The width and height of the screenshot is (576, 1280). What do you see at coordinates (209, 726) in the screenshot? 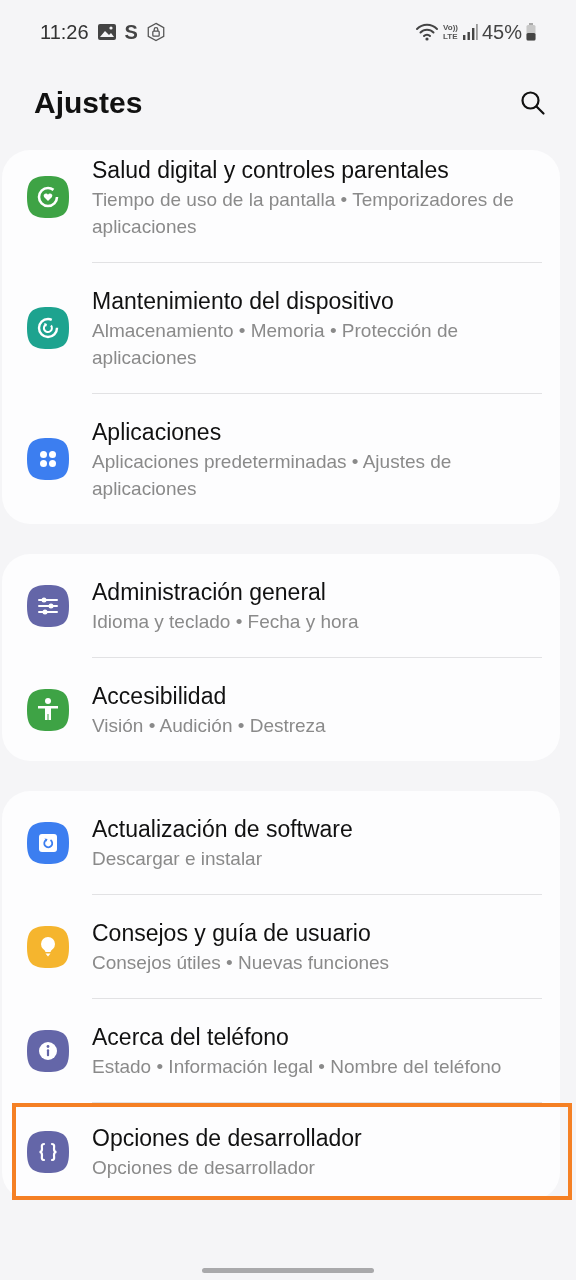
I see `item-subtitle: Visión • Audición • Destreza` at bounding box center [209, 726].